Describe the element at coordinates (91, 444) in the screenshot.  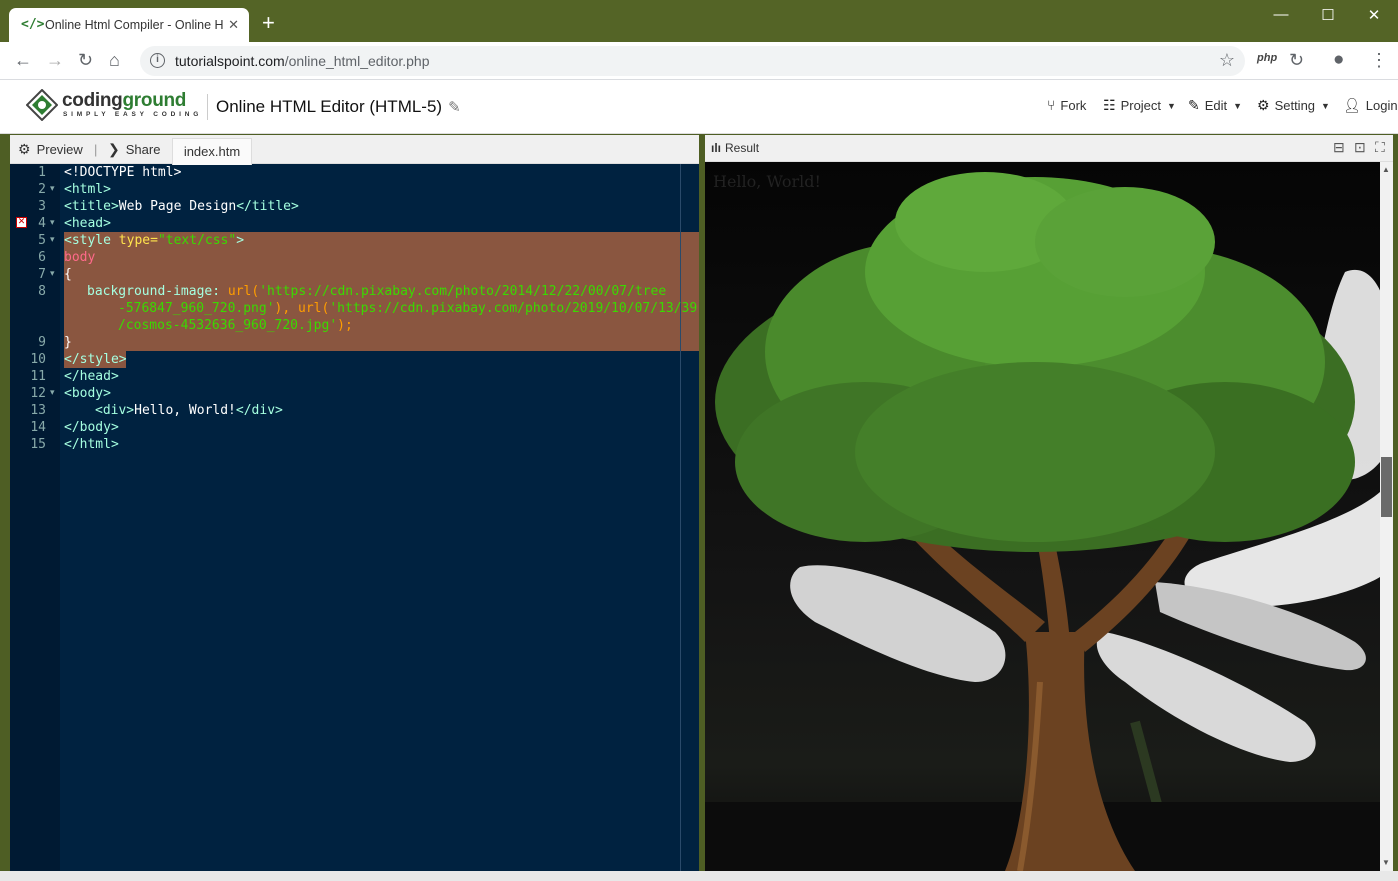
I see `code-line: </html>` at that location.